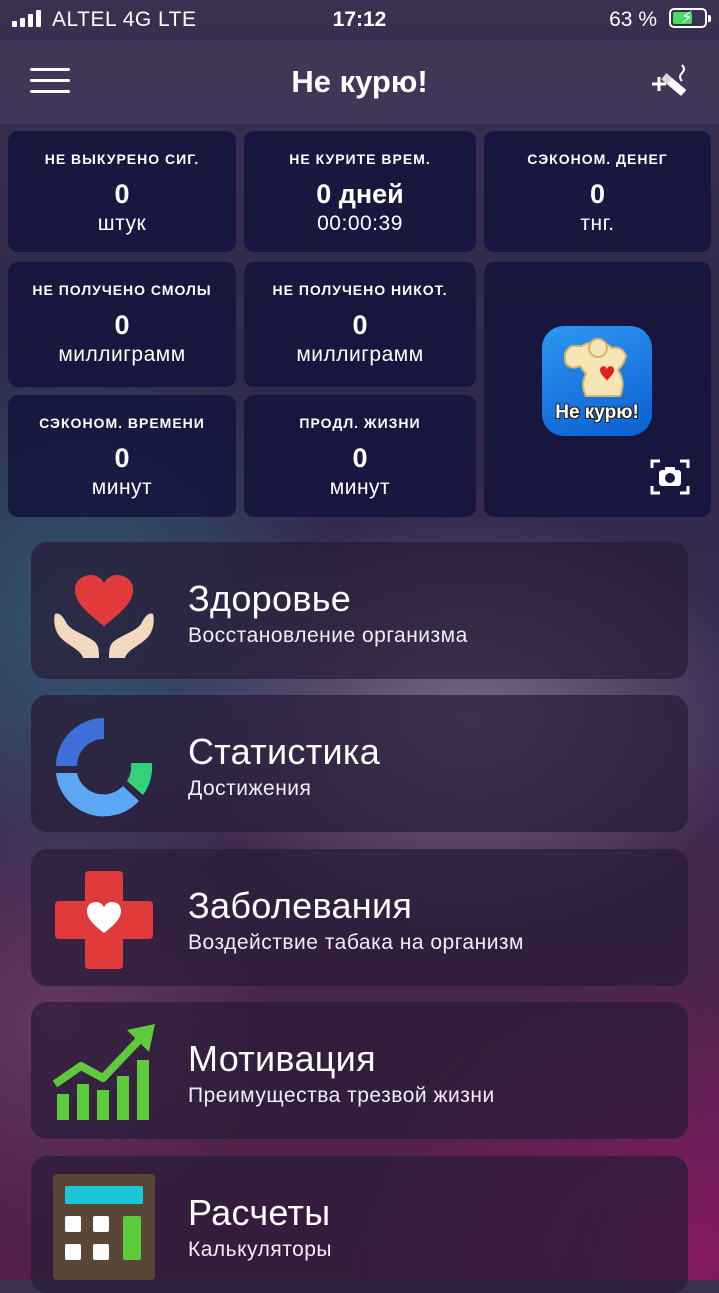 The height and width of the screenshot is (1293, 719). I want to click on nav-bar: Не курю!, so click(359, 82).